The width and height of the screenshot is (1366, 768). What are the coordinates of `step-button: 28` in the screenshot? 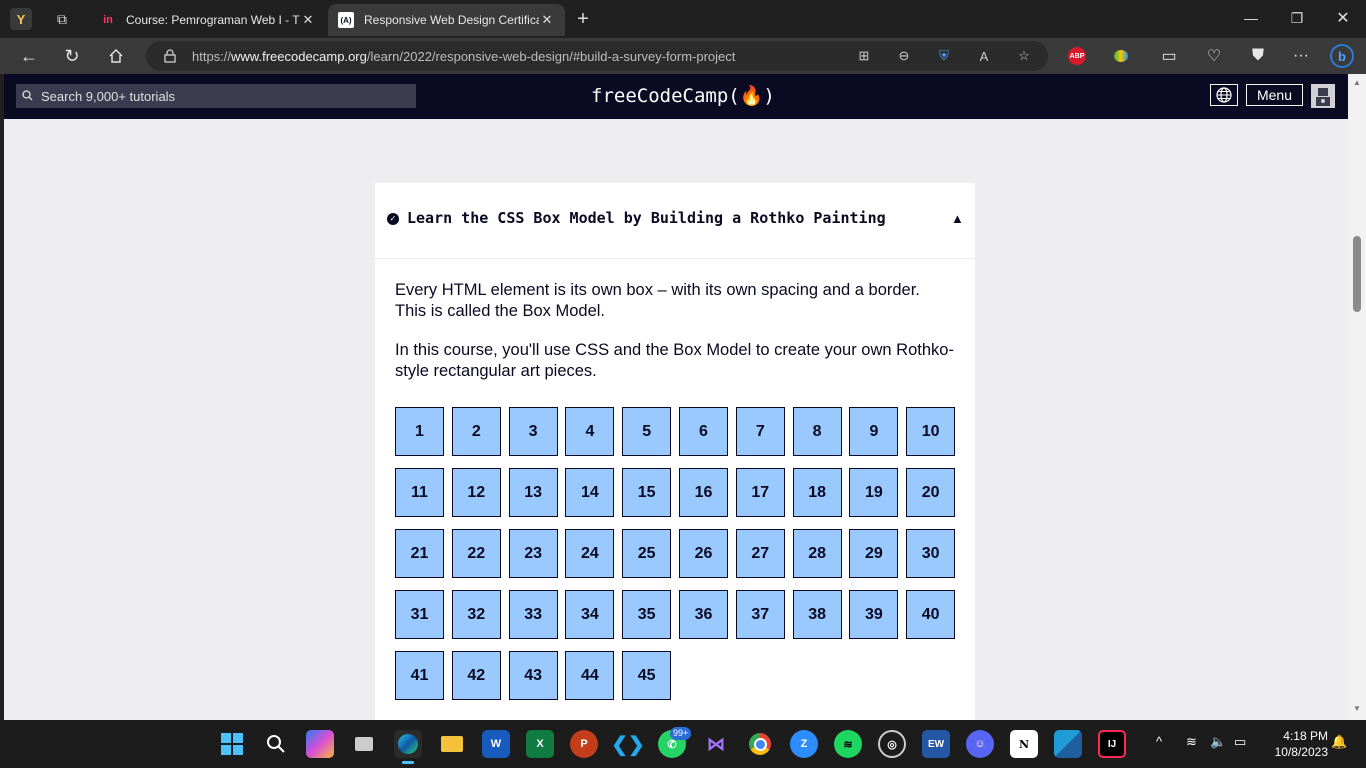 It's located at (817, 553).